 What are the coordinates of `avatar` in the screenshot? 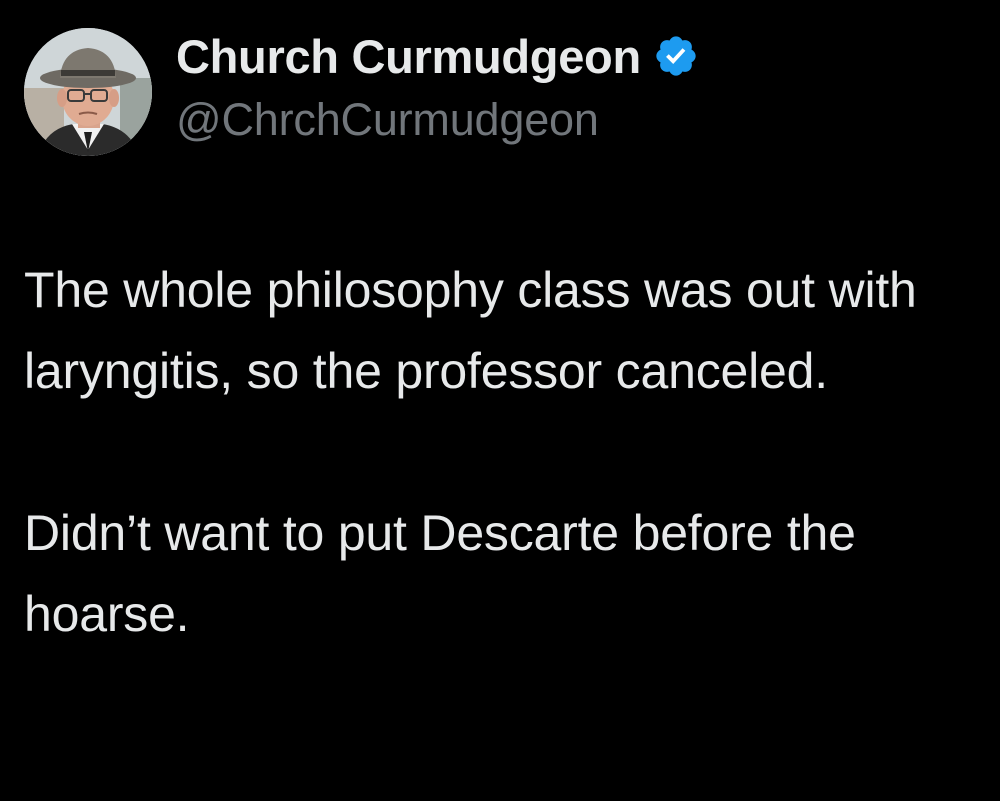 It's located at (88, 92).